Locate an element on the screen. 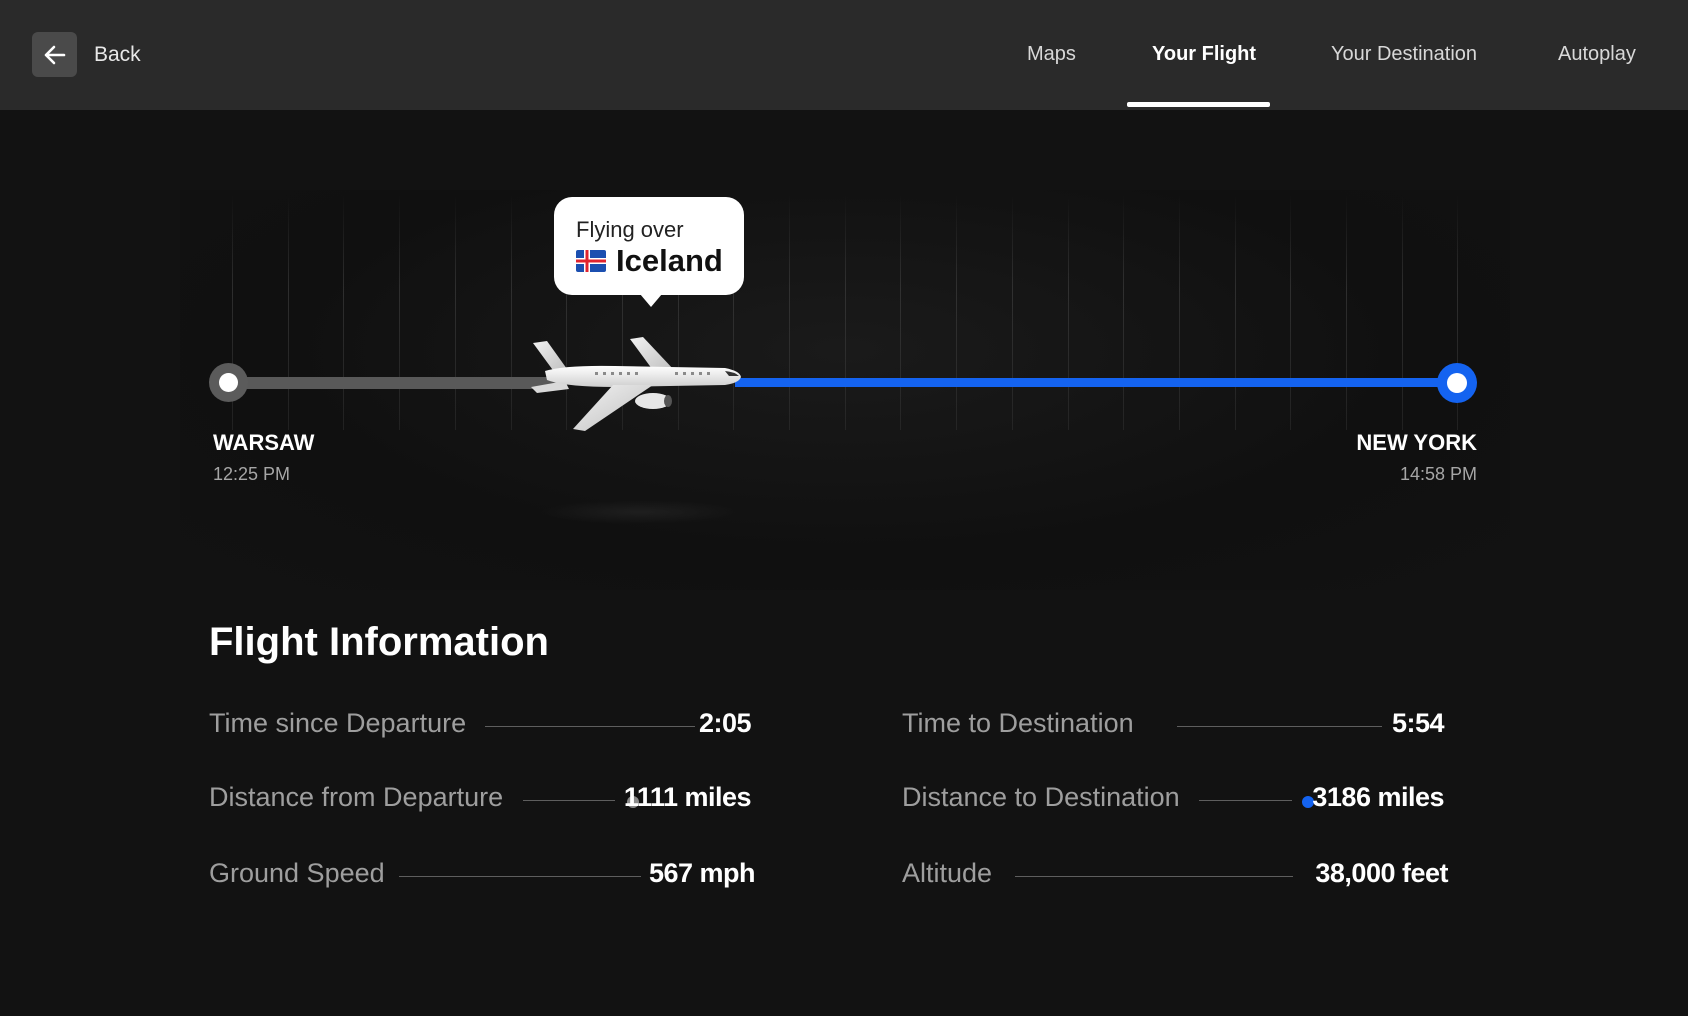 This screenshot has height=1016, width=1688. back-label: Back is located at coordinates (117, 55).